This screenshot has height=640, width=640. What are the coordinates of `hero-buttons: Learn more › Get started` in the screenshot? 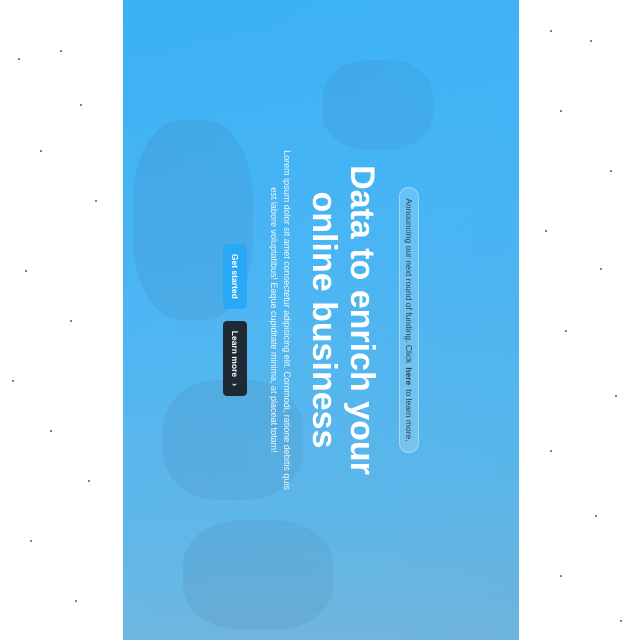 It's located at (235, 320).